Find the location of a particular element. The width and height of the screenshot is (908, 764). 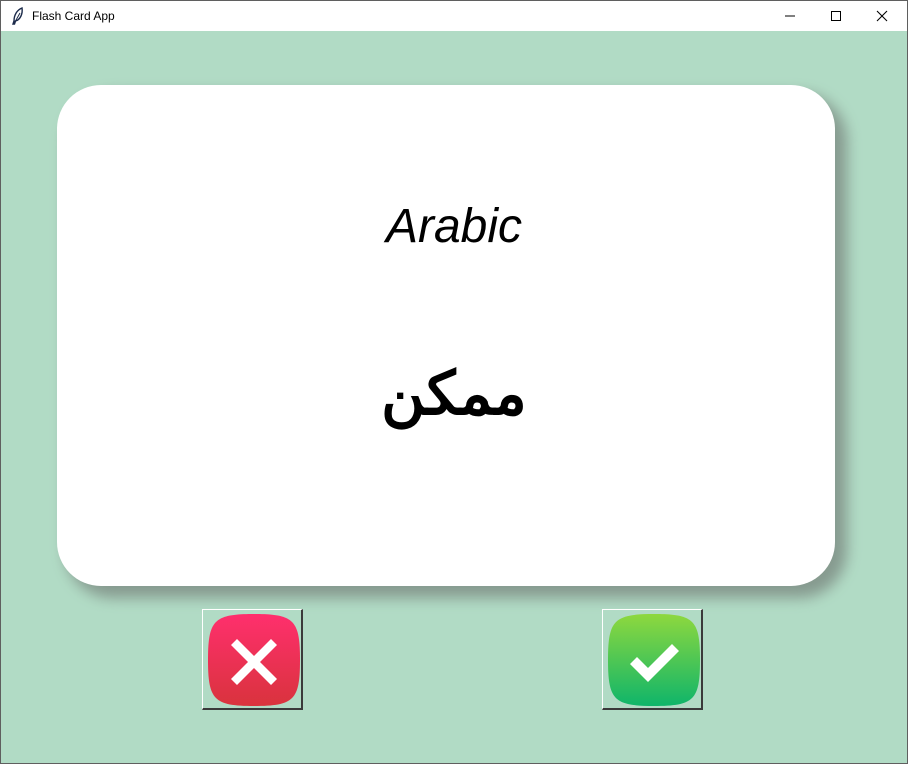

checkmark-icon is located at coordinates (654, 660).